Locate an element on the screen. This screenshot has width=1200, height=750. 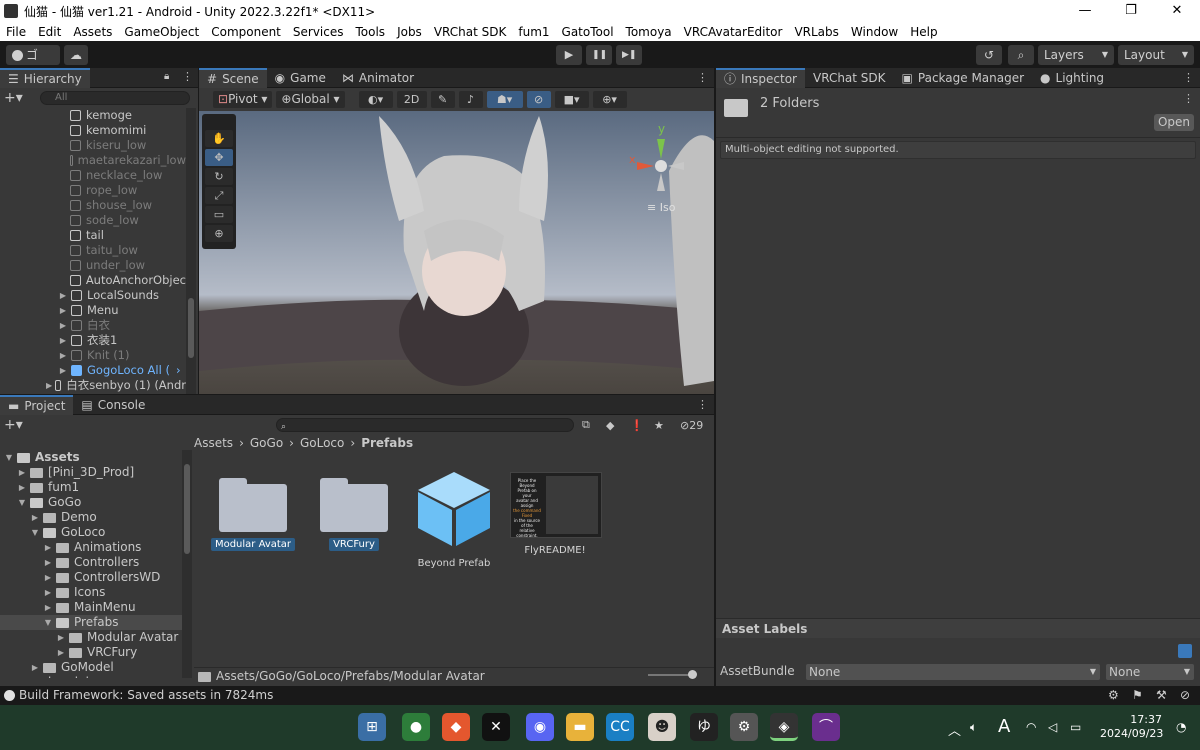
x-app-icon: ✕ is located at coordinates (496, 727).